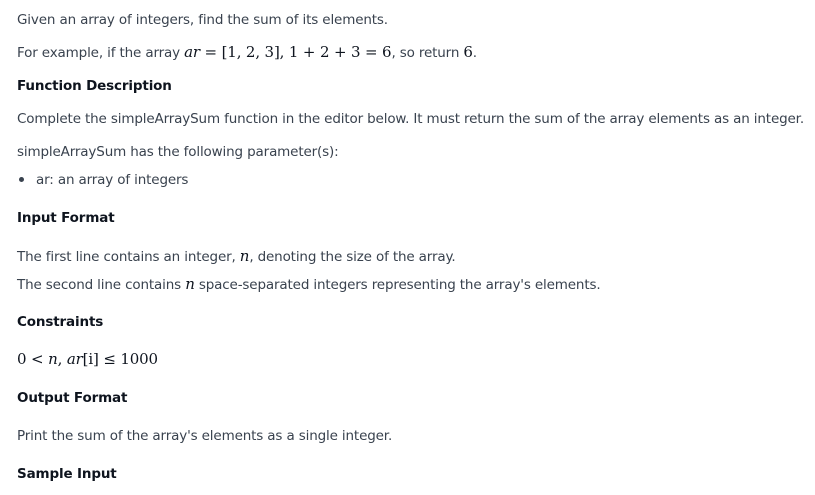  What do you see at coordinates (66, 218) in the screenshot?
I see `input-format-heading: Input Format` at bounding box center [66, 218].